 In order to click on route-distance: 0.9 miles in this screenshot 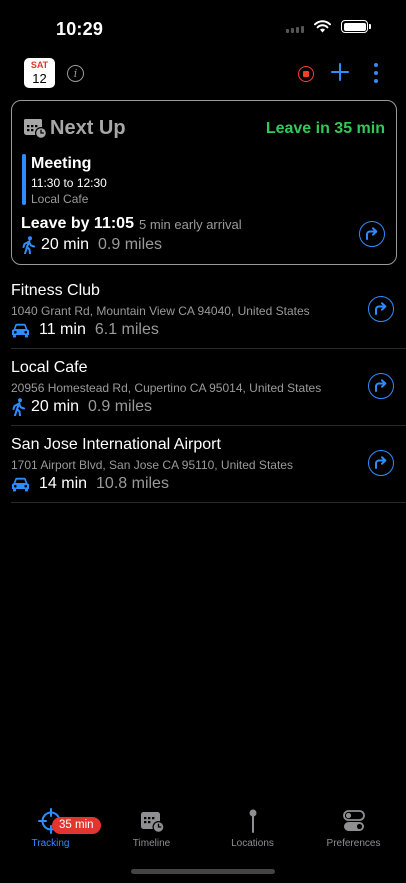, I will do `click(130, 244)`.